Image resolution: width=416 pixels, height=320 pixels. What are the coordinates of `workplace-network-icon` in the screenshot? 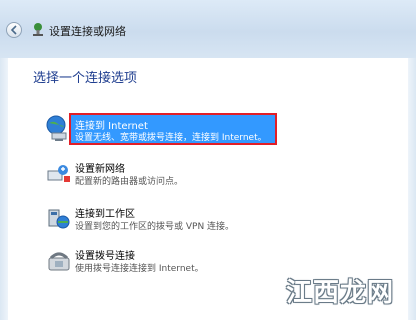 It's located at (59, 219).